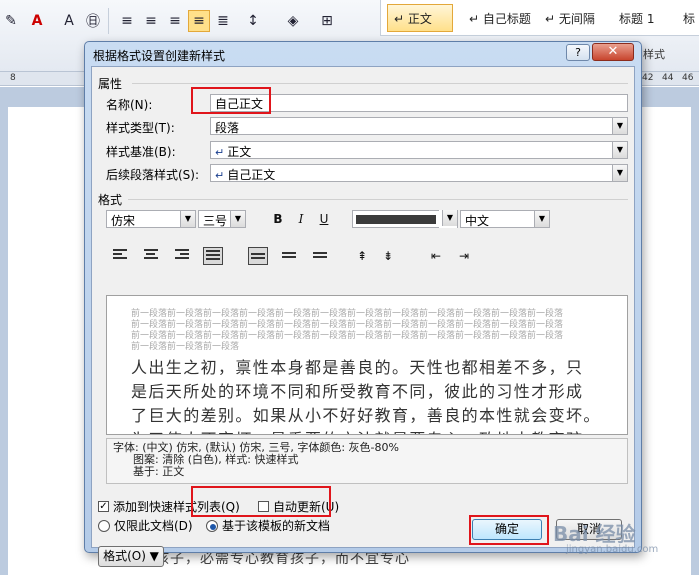  Describe the element at coordinates (507, 529) in the screenshot. I see `ok-button: 确定` at that location.